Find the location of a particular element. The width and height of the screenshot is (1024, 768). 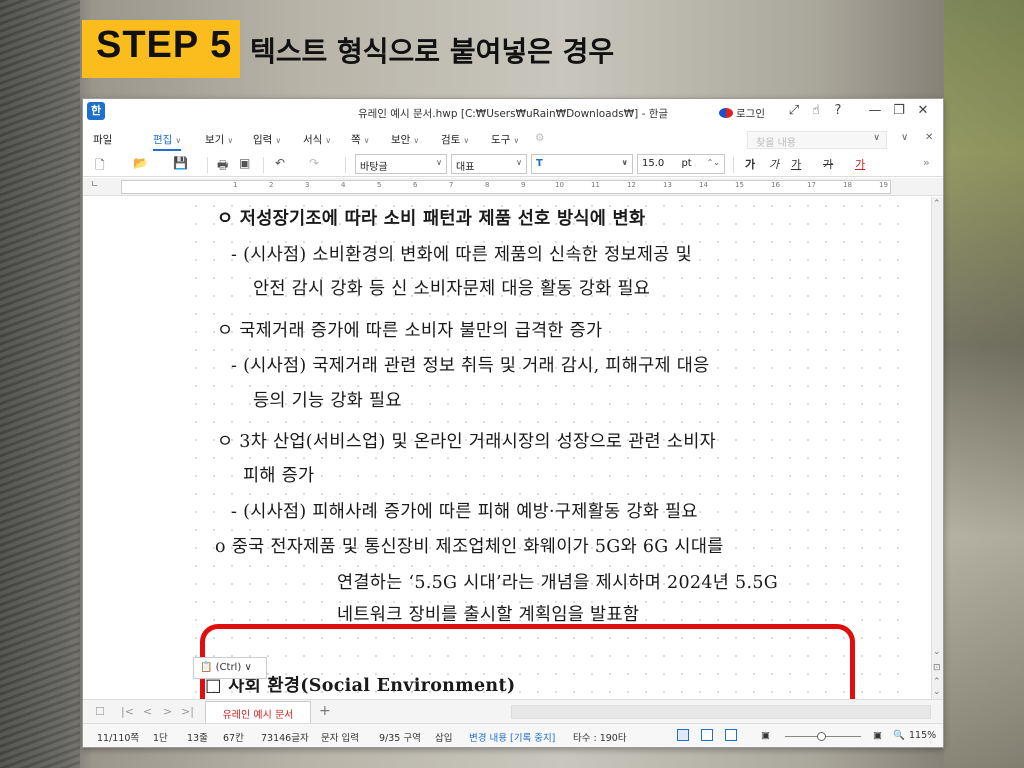

bold-button: 가 is located at coordinates (750, 164).